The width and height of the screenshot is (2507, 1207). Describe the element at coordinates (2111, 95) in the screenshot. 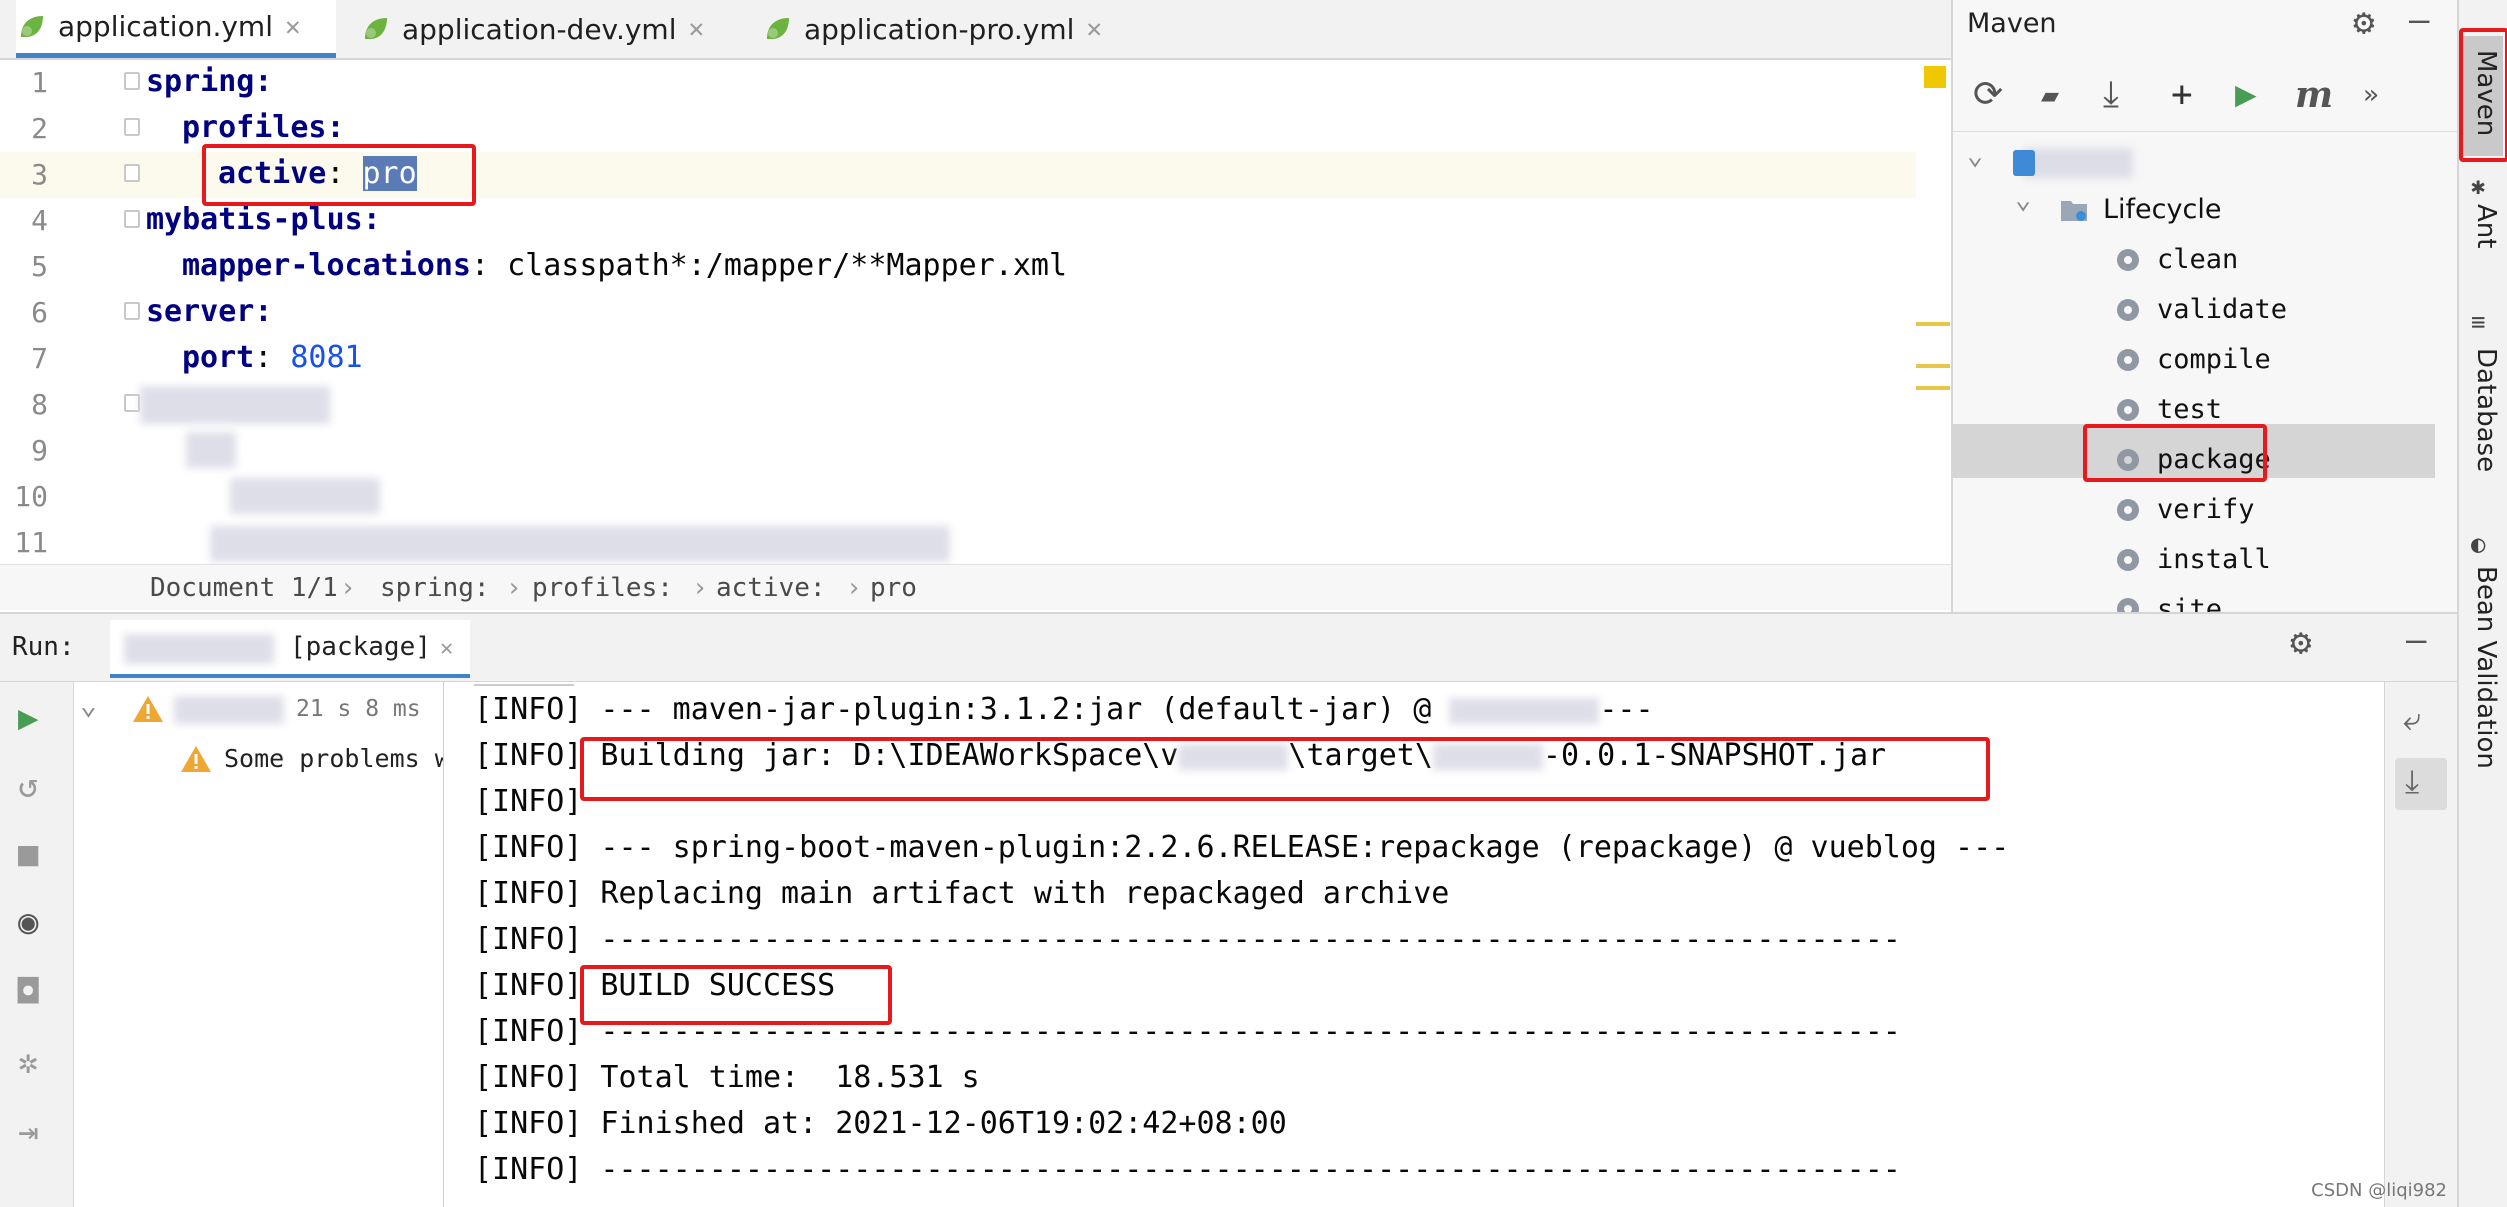

I see `download-icon: ⤓` at that location.